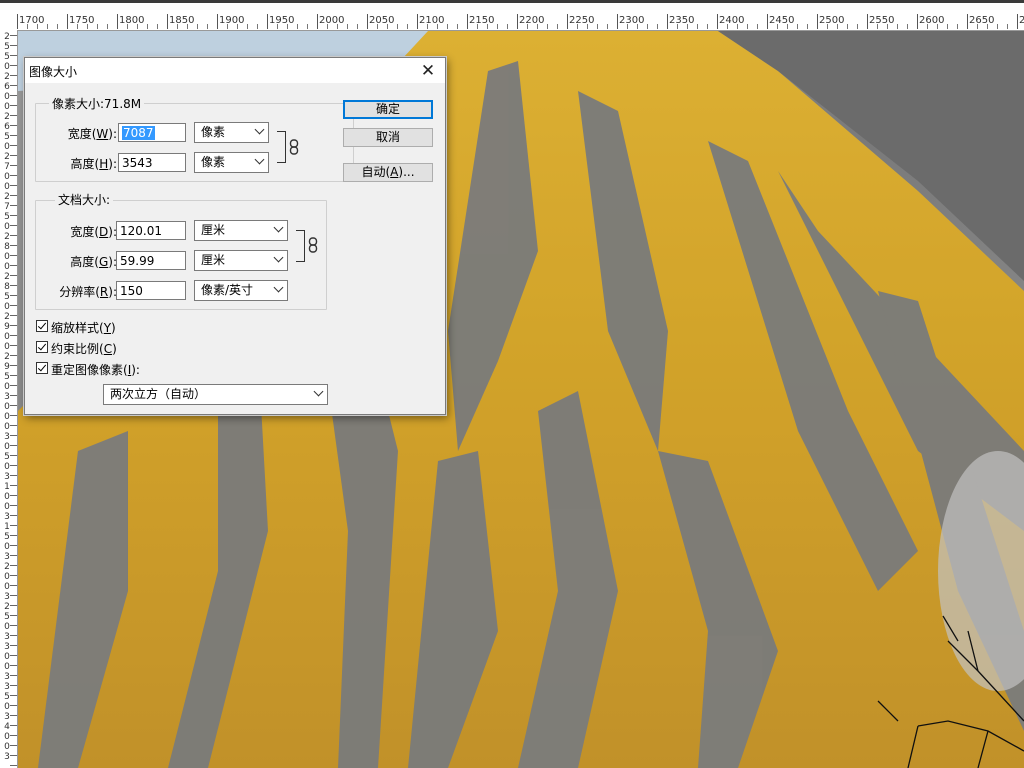 This screenshot has height=768, width=1024. I want to click on doc-width-unit-select: 厘米, so click(241, 230).